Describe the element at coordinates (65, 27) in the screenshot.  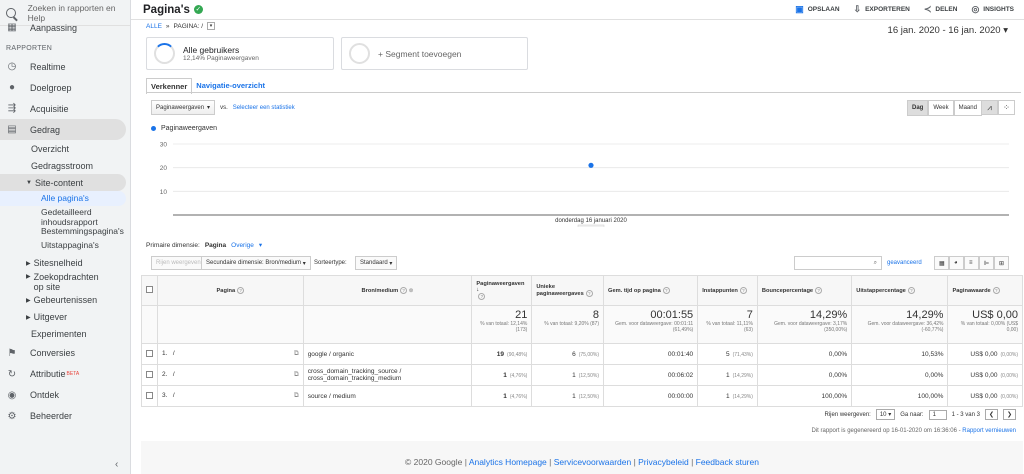
I see `sidebar-item-aanpassing: ▦ Aanpassing` at that location.